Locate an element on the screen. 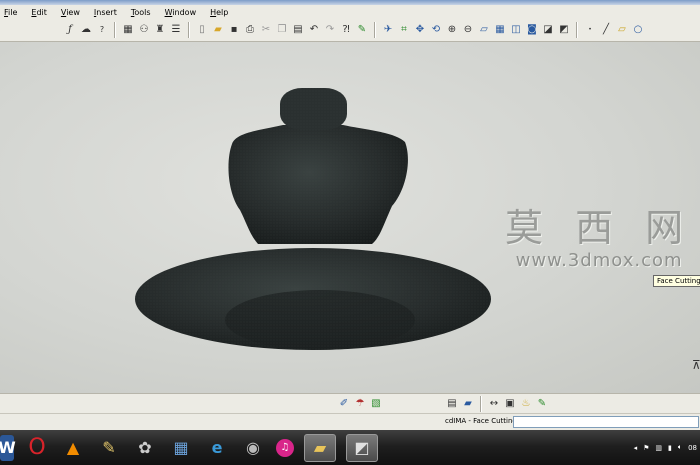 The height and width of the screenshot is (465, 700). bomb-icon: ♜ is located at coordinates (160, 30).